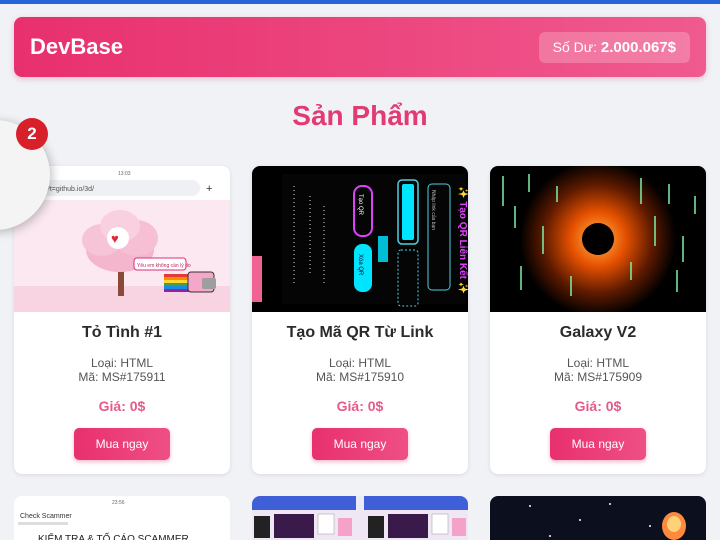 The width and height of the screenshot is (720, 540). Describe the element at coordinates (32, 134) in the screenshot. I see `notification-badge: 2` at that location.